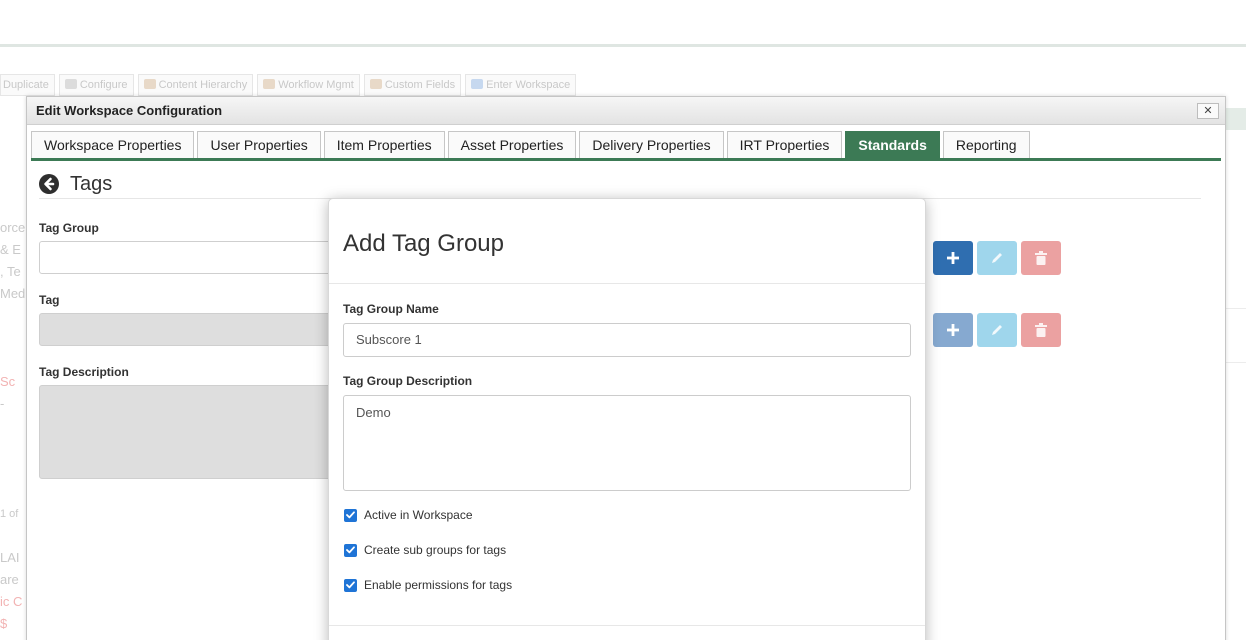 The width and height of the screenshot is (1246, 640). I want to click on add-tag-button, so click(953, 330).